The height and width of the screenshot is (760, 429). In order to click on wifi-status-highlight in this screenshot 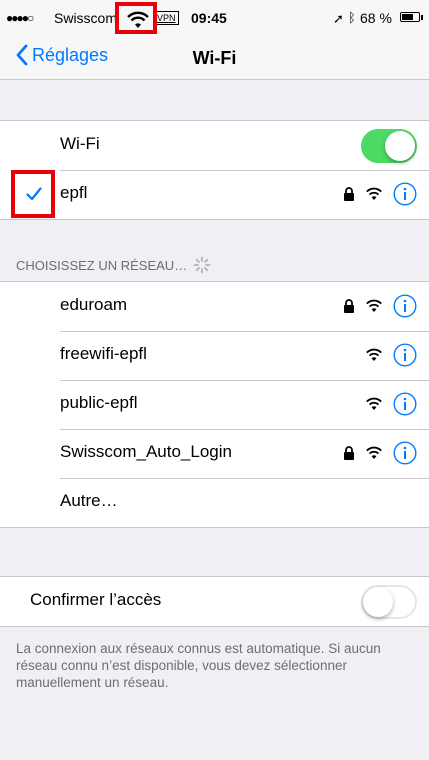, I will do `click(136, 18)`.